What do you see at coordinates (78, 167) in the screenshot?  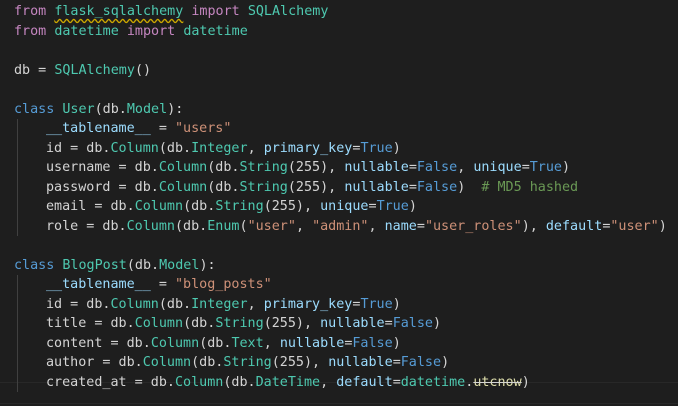 I see `code-token: username` at bounding box center [78, 167].